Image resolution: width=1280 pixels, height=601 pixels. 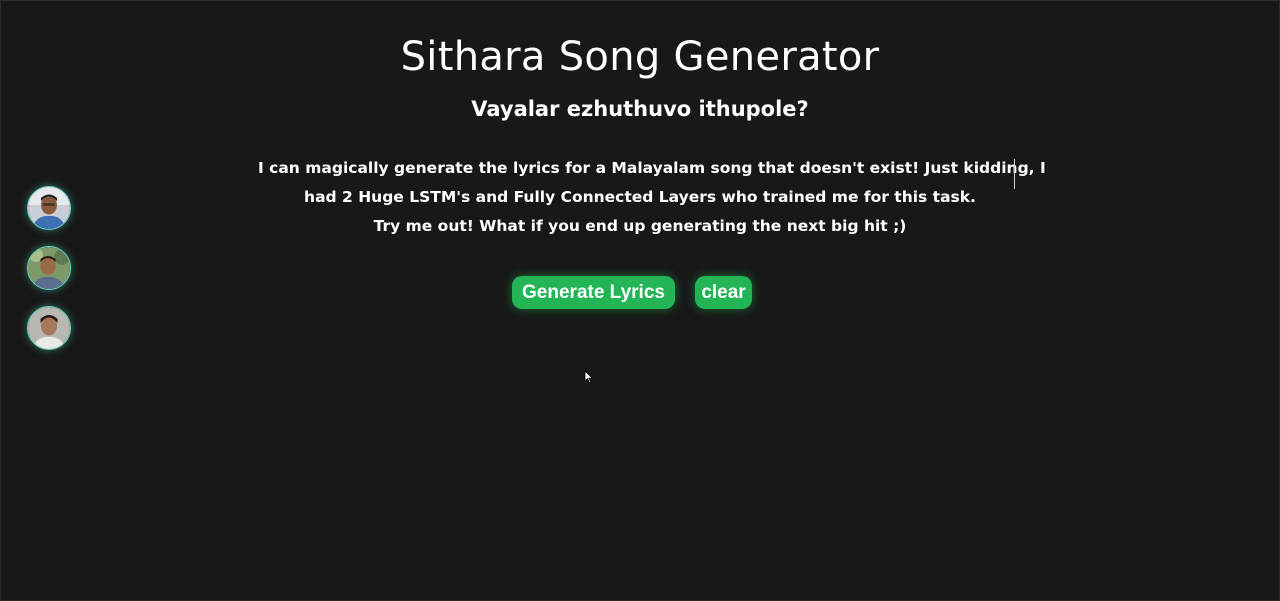 I want to click on person-avatar-3-icon, so click(x=49, y=328).